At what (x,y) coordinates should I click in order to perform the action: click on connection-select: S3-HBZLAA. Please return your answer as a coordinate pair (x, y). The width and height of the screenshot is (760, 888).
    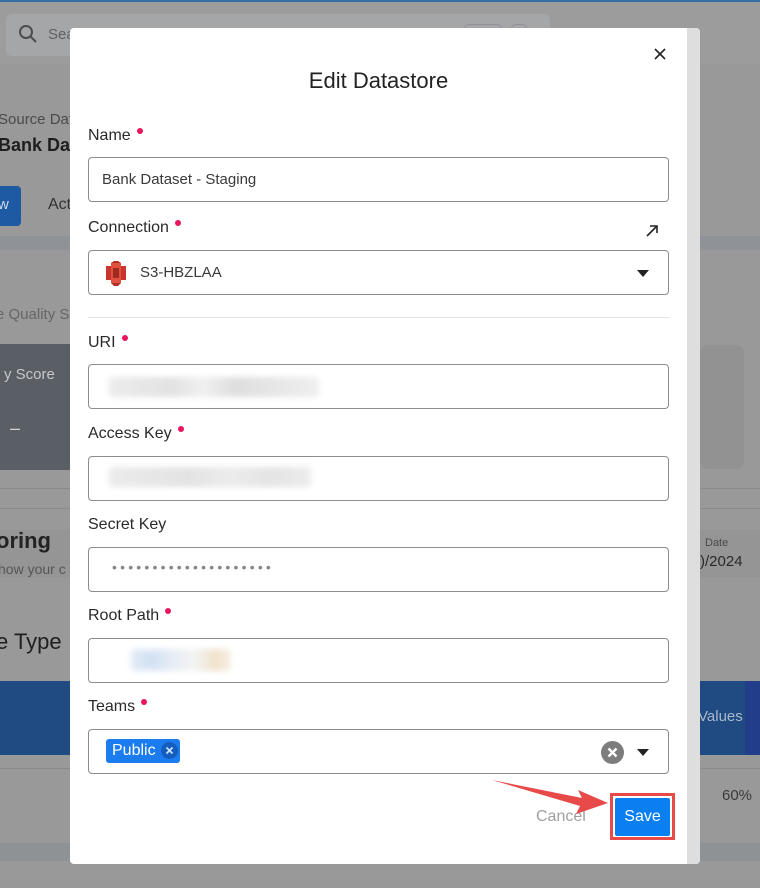
    Looking at the image, I should click on (378, 272).